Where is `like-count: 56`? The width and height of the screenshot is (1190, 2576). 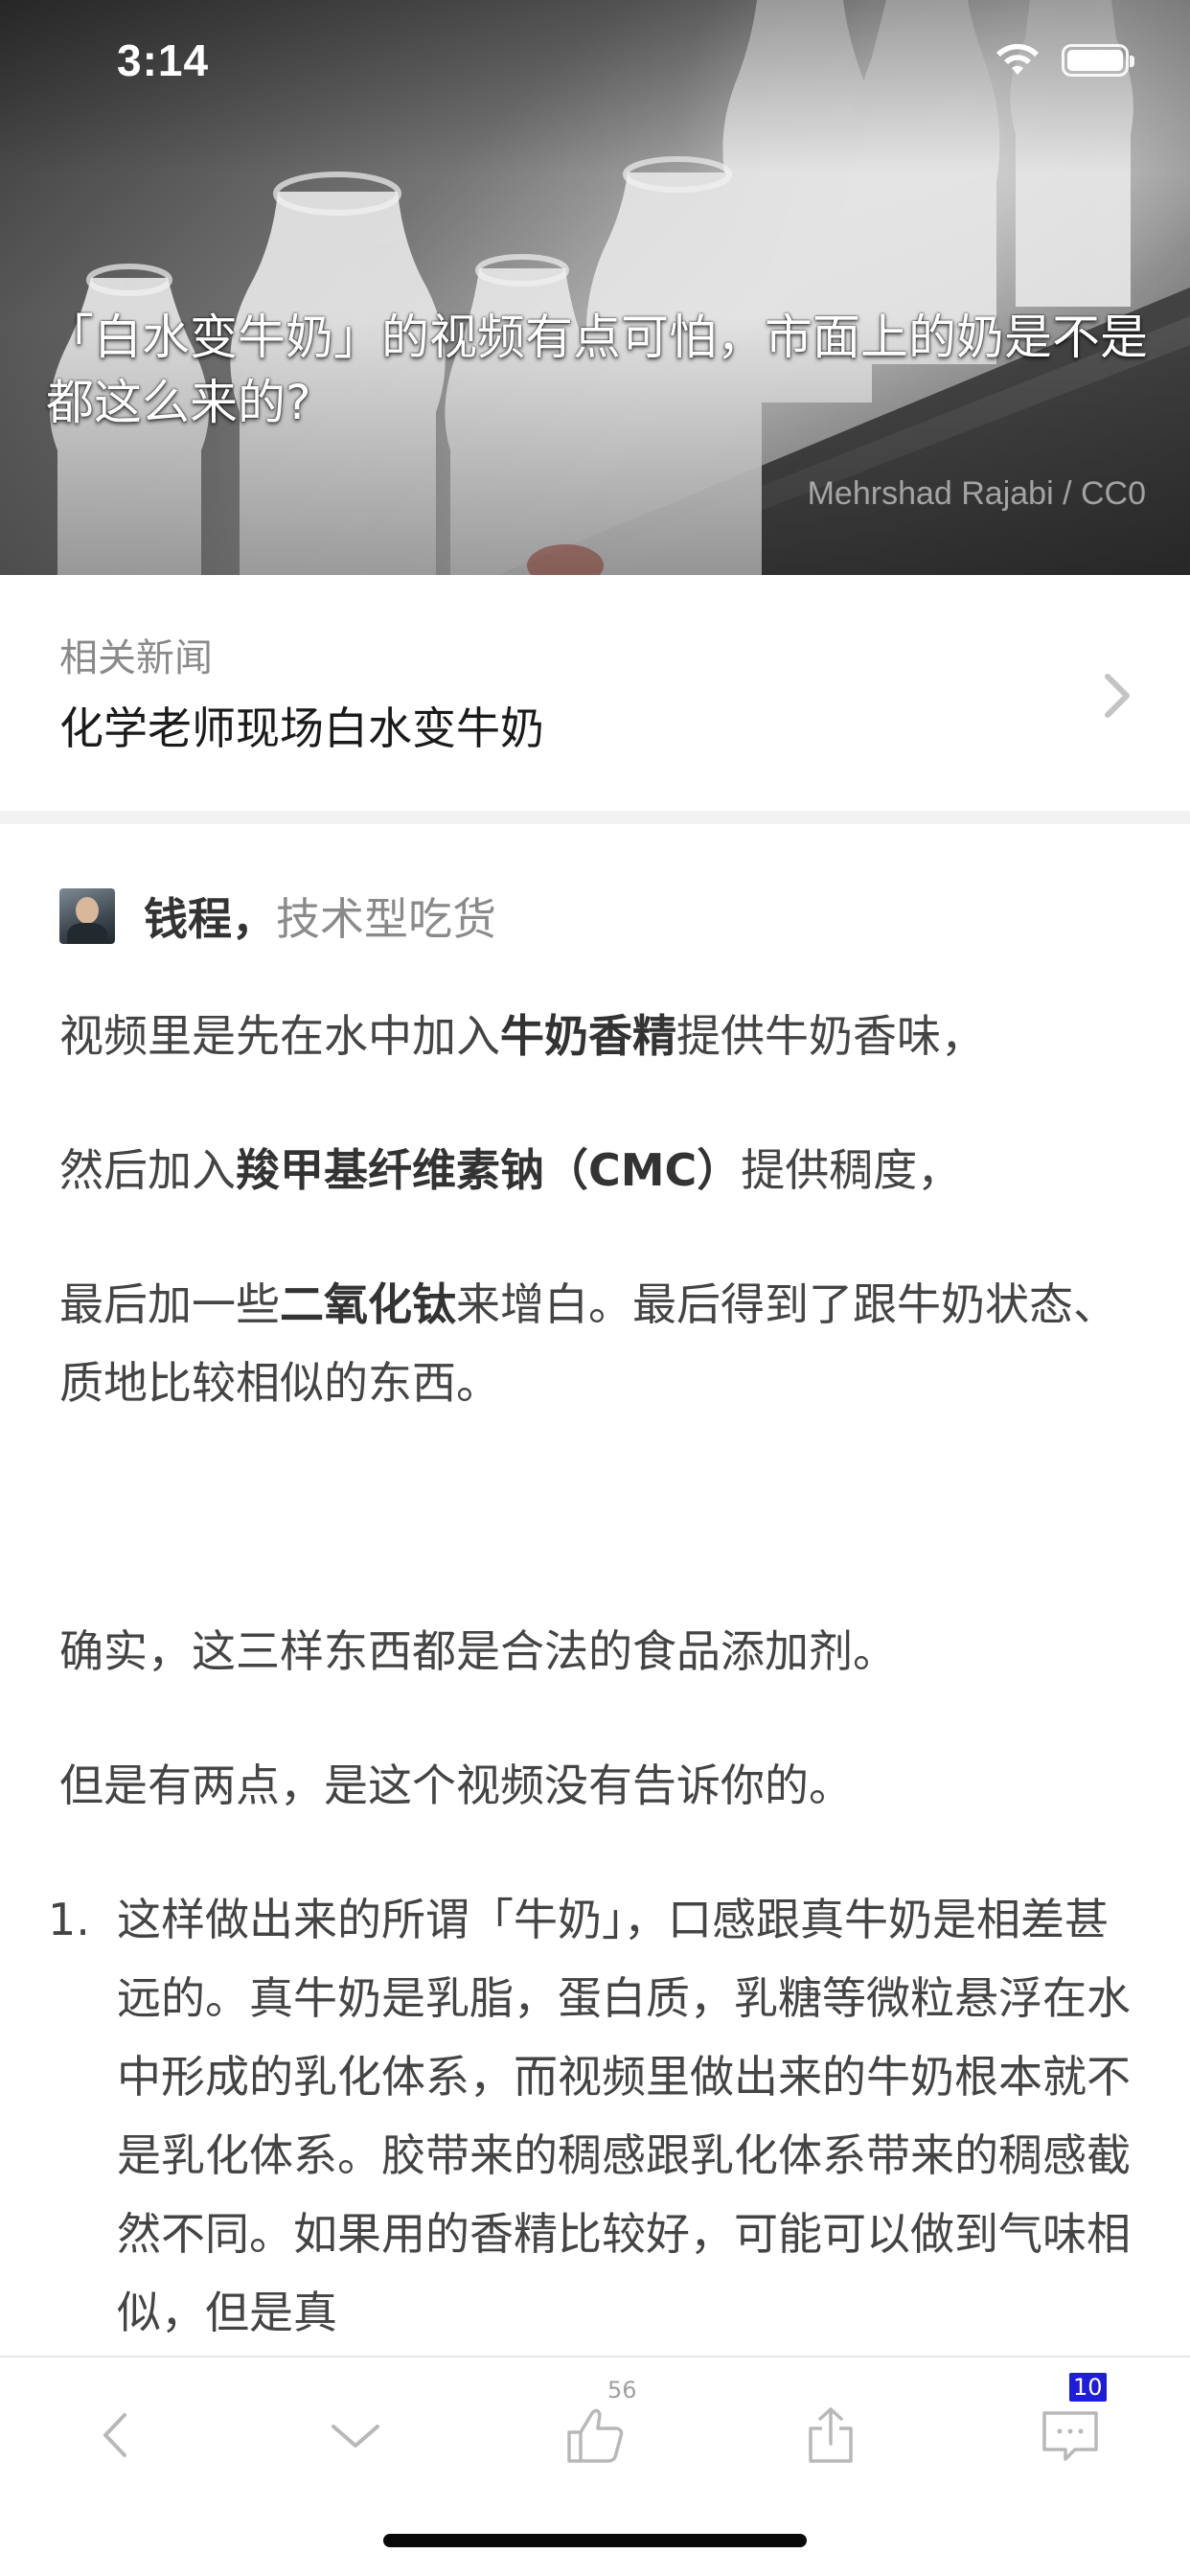 like-count: 56 is located at coordinates (622, 2390).